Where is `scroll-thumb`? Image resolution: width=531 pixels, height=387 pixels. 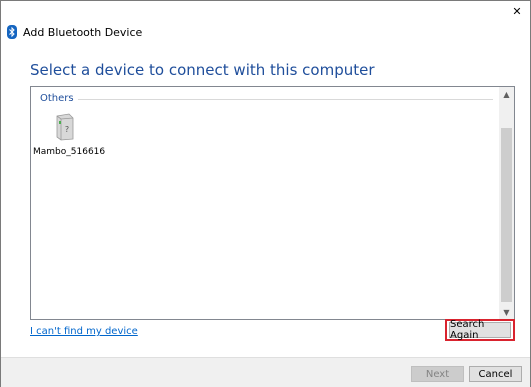
scroll-thumb is located at coordinates (506, 215).